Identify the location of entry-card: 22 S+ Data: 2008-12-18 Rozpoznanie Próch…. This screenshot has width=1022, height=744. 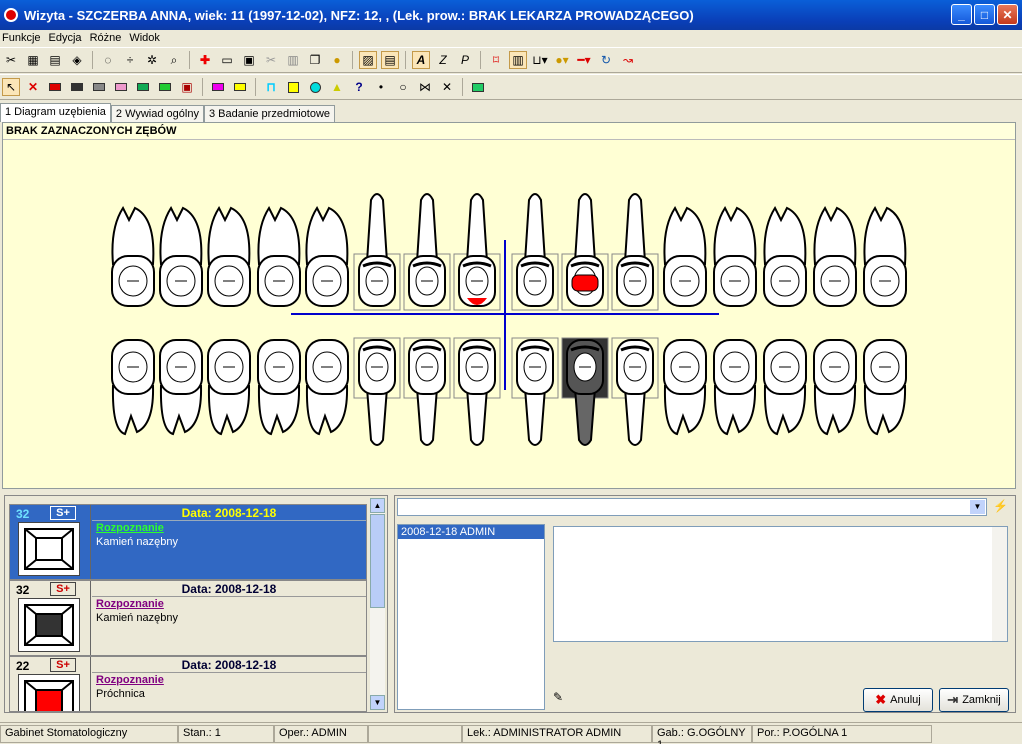
(188, 684).